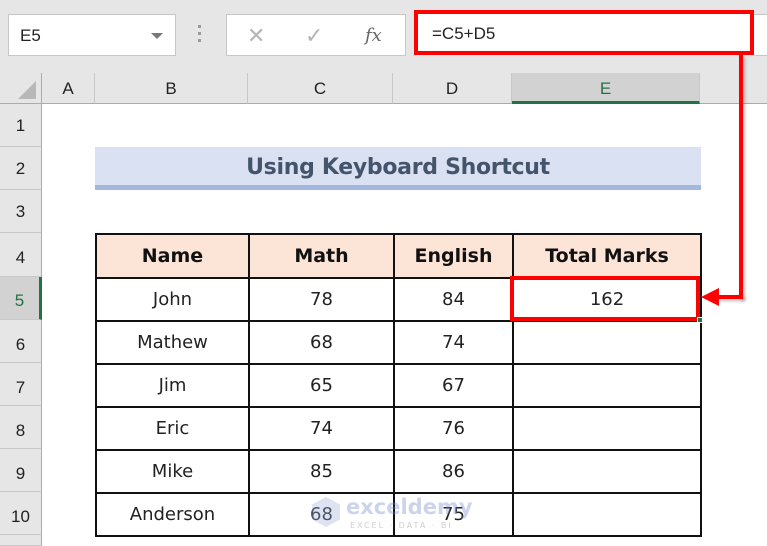  What do you see at coordinates (21, 384) in the screenshot?
I see `row-header-7: 7` at bounding box center [21, 384].